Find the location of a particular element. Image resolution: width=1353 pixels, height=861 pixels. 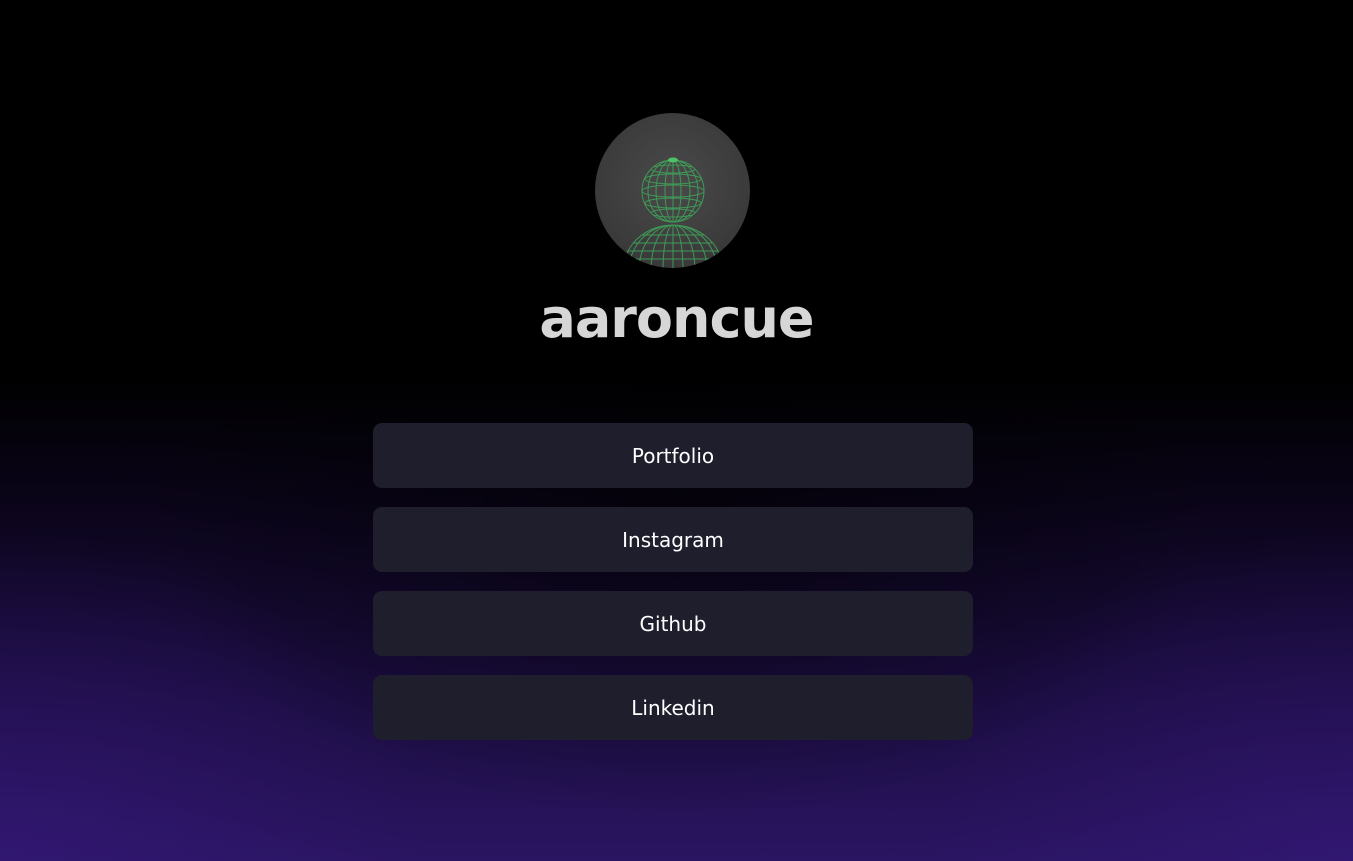

github-link-button: Github is located at coordinates (673, 623).